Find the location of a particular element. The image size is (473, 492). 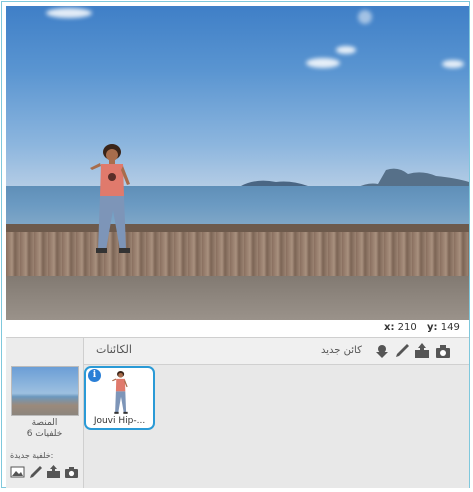

new-sprite-label: كائن جديد is located at coordinates (341, 350).